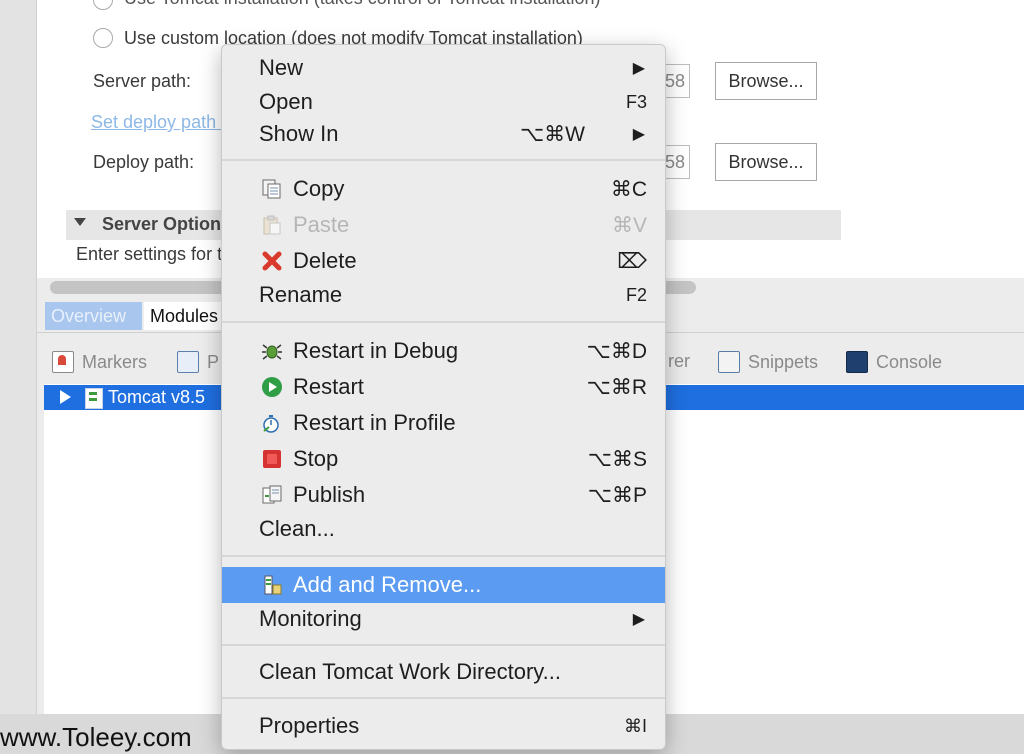 The height and width of the screenshot is (754, 1024). What do you see at coordinates (310, 618) in the screenshot?
I see `menu-monitoring-label: Monitoring` at bounding box center [310, 618].